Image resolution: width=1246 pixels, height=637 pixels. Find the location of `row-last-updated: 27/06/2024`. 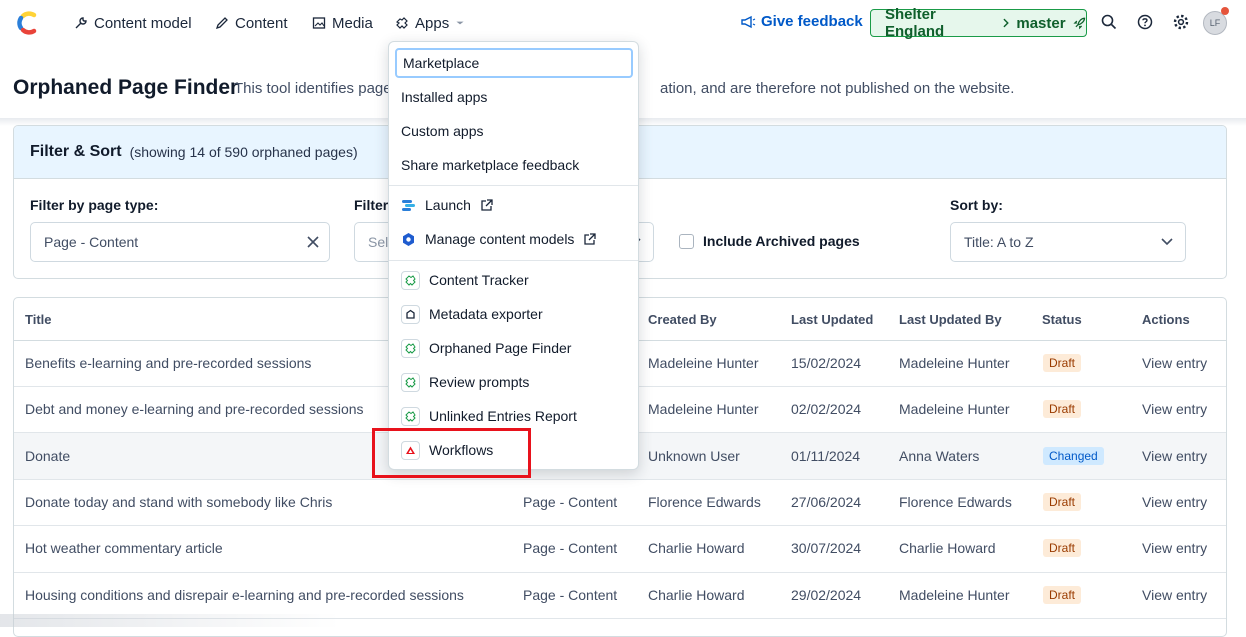

row-last-updated: 27/06/2024 is located at coordinates (826, 502).